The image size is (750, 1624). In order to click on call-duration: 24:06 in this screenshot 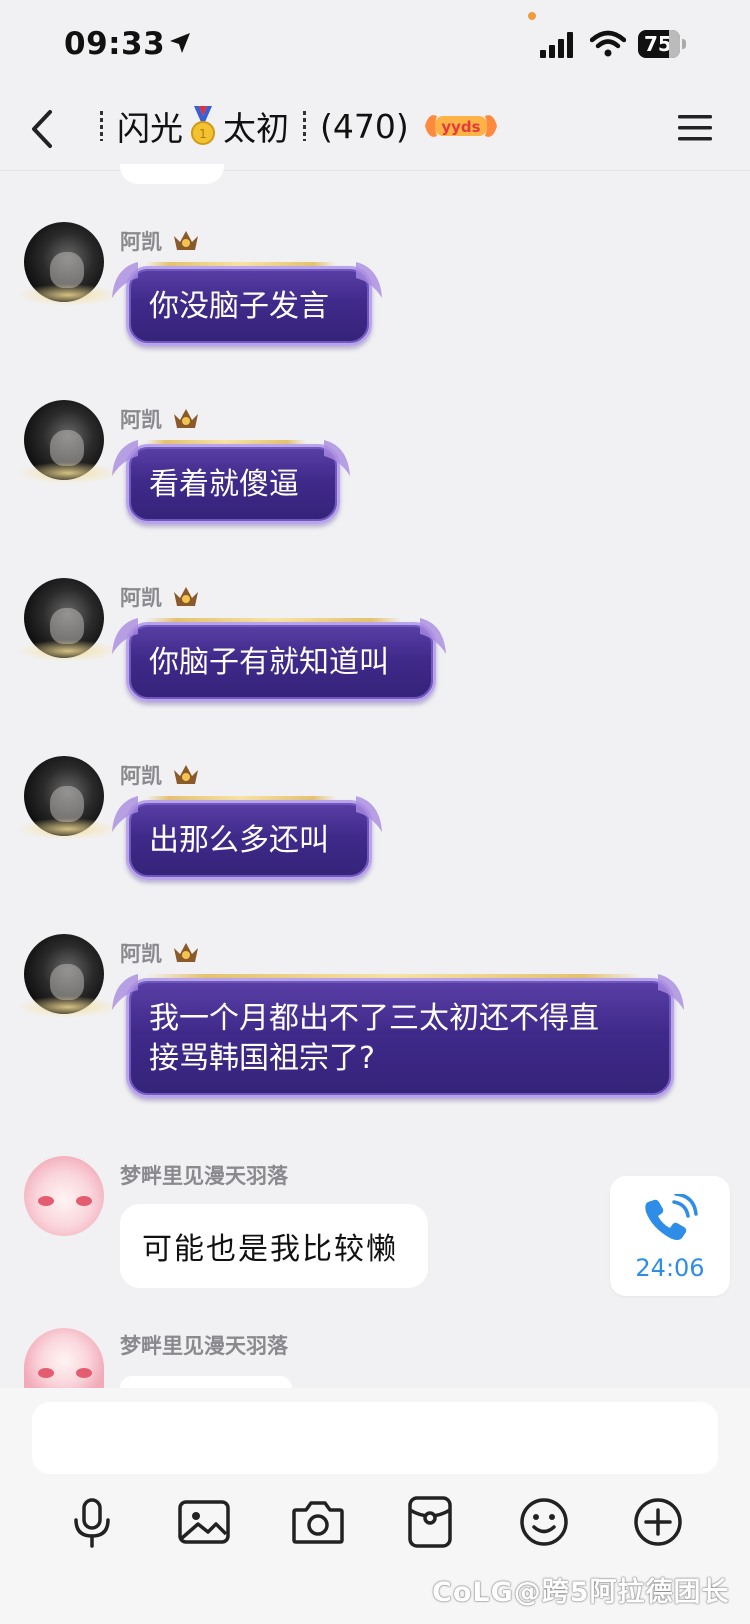, I will do `click(670, 1268)`.